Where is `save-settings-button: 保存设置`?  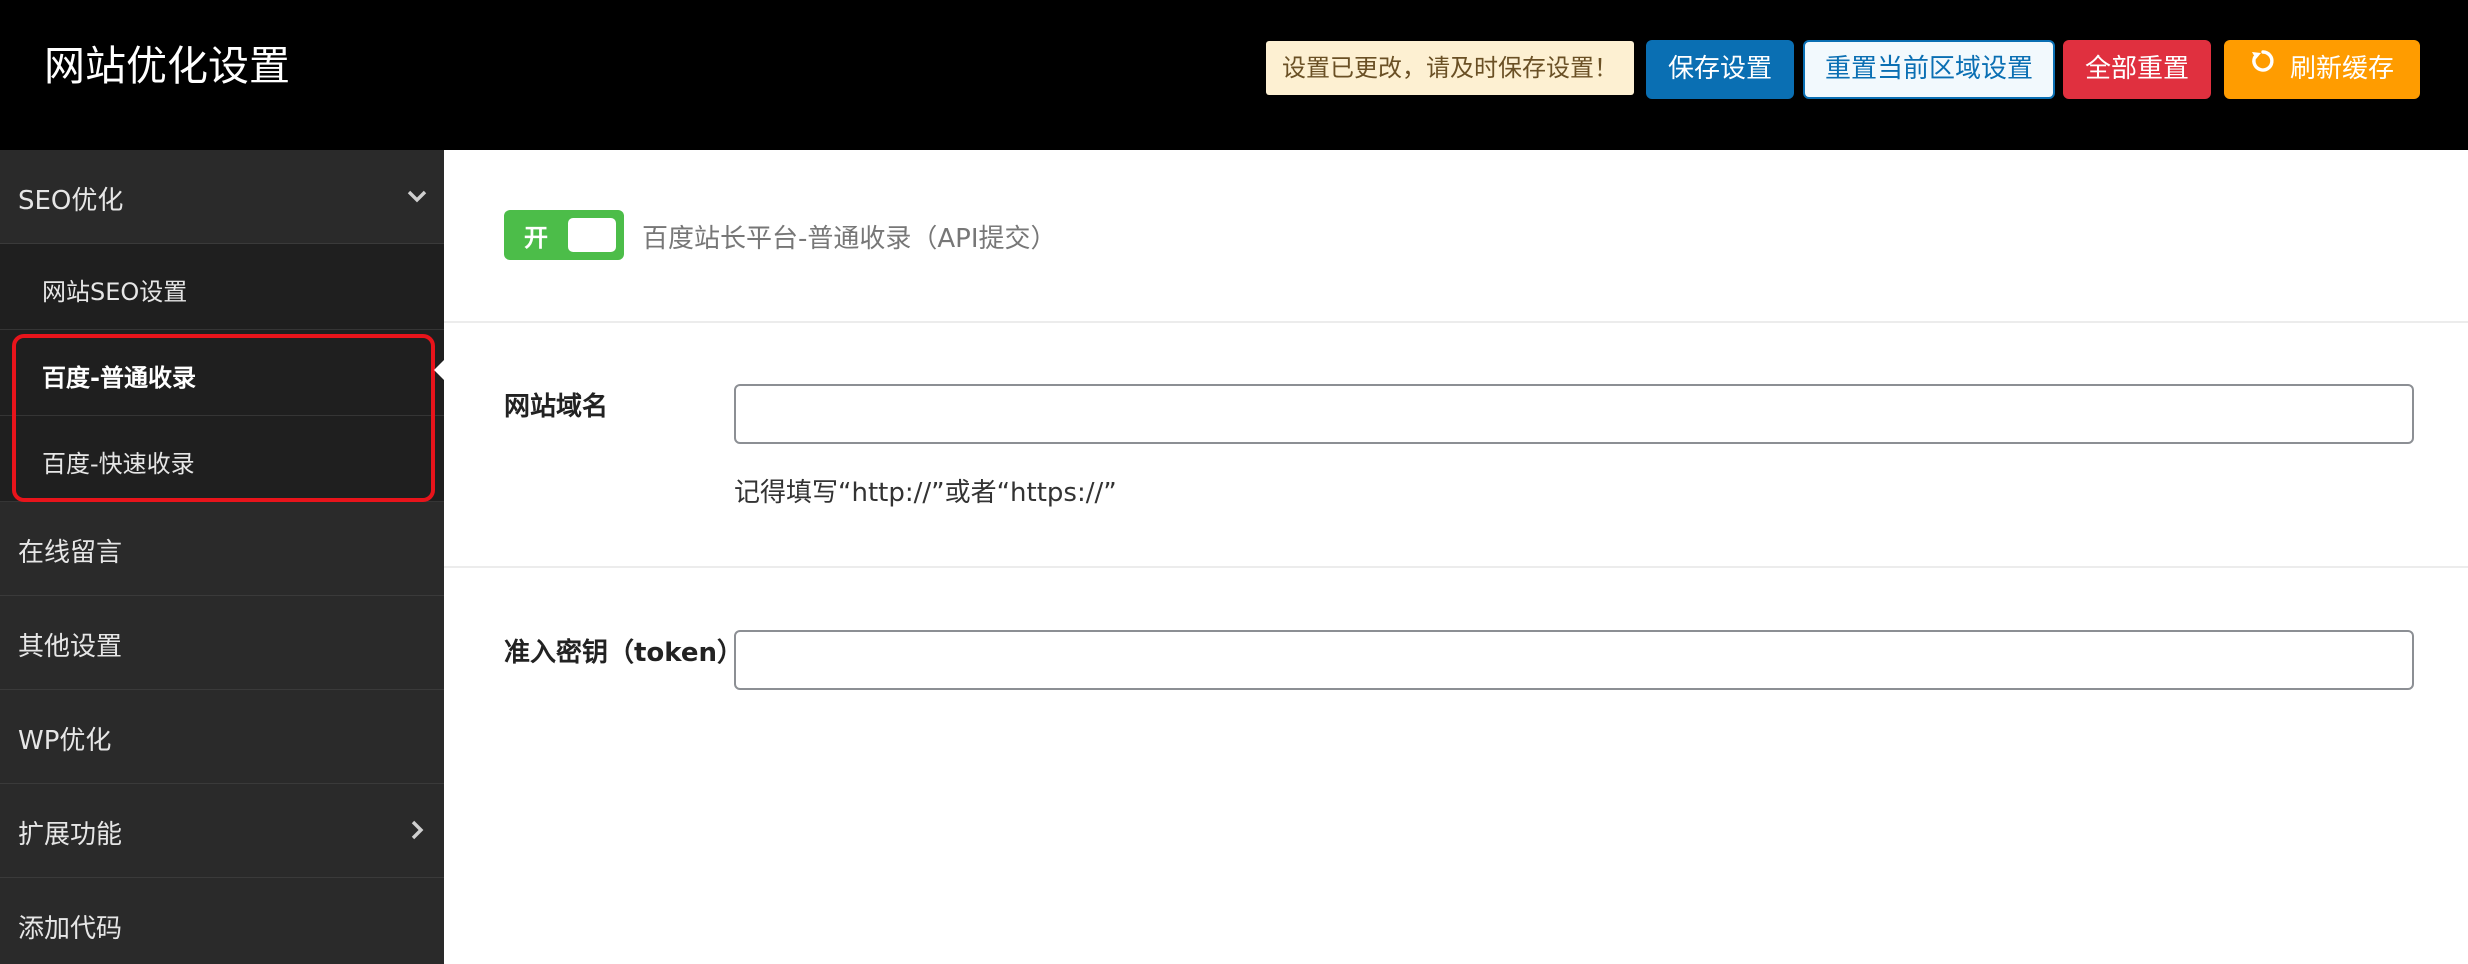
save-settings-button: 保存设置 is located at coordinates (1720, 69).